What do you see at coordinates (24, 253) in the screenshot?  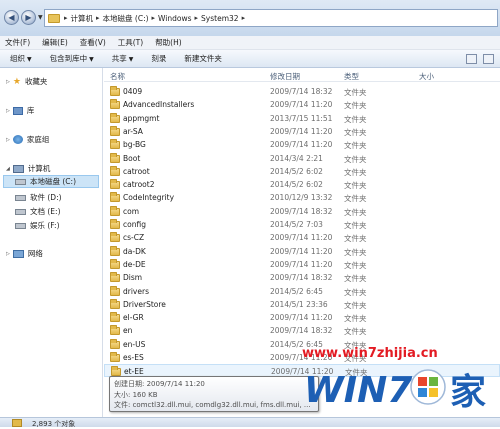 I see `nav-network: ▷ 网络` at bounding box center [24, 253].